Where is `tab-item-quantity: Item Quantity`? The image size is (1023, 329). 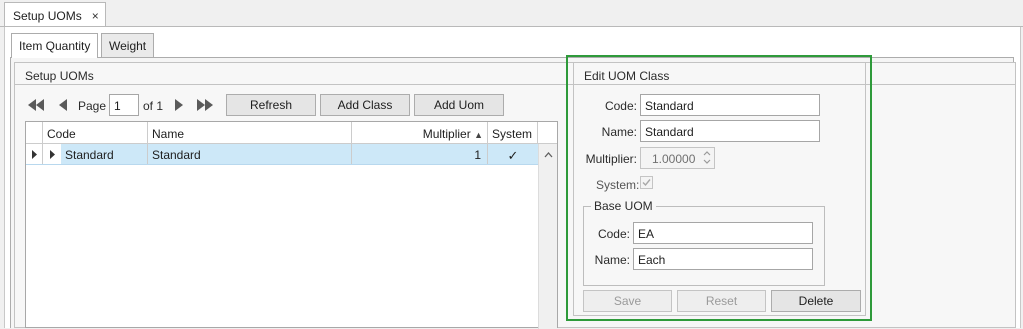 tab-item-quantity: Item Quantity is located at coordinates (55, 45).